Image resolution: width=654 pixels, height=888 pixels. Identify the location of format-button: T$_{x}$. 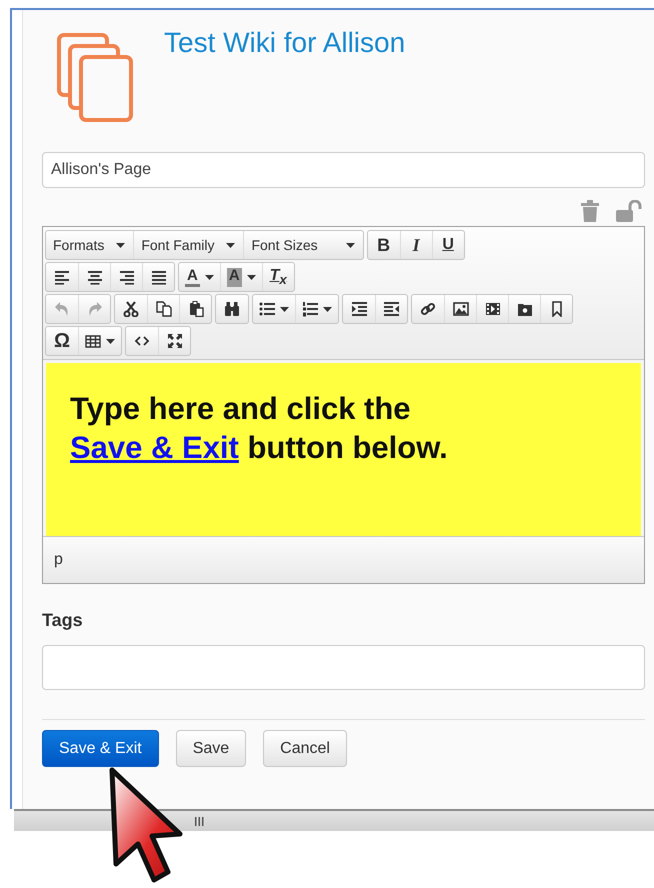
(278, 277).